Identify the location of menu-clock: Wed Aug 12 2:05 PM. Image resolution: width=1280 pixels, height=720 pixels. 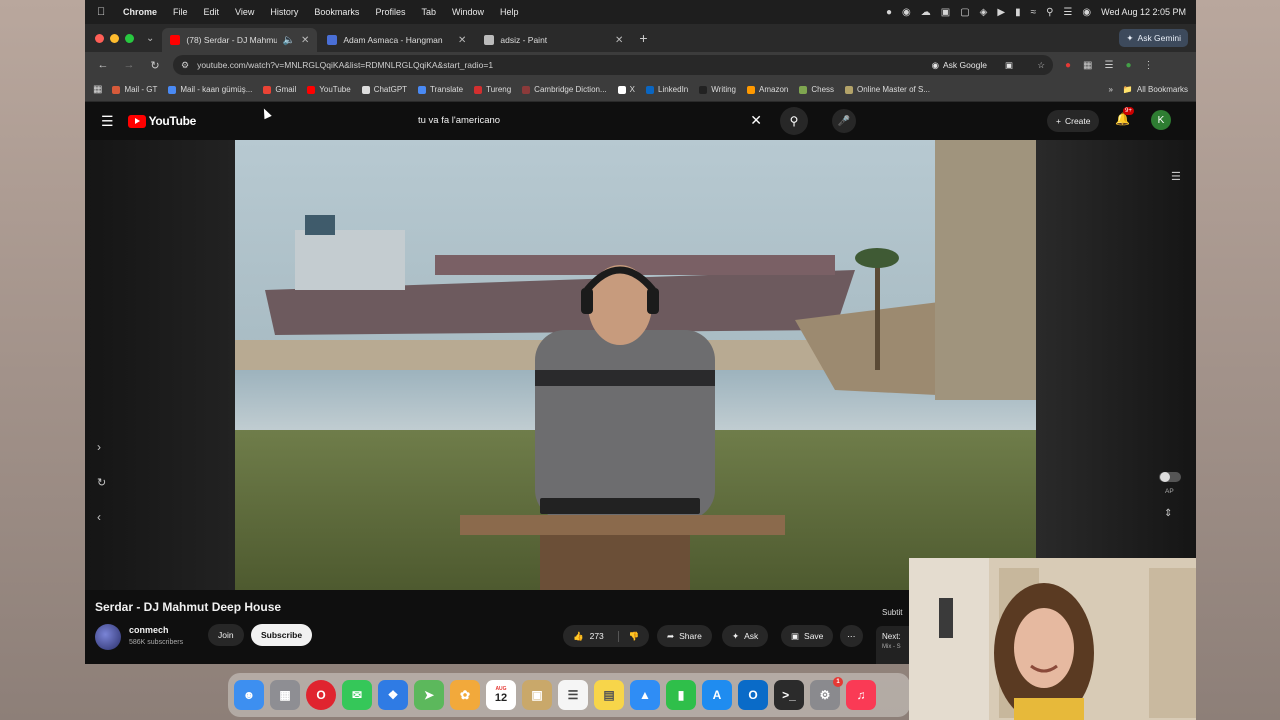
(1143, 12).